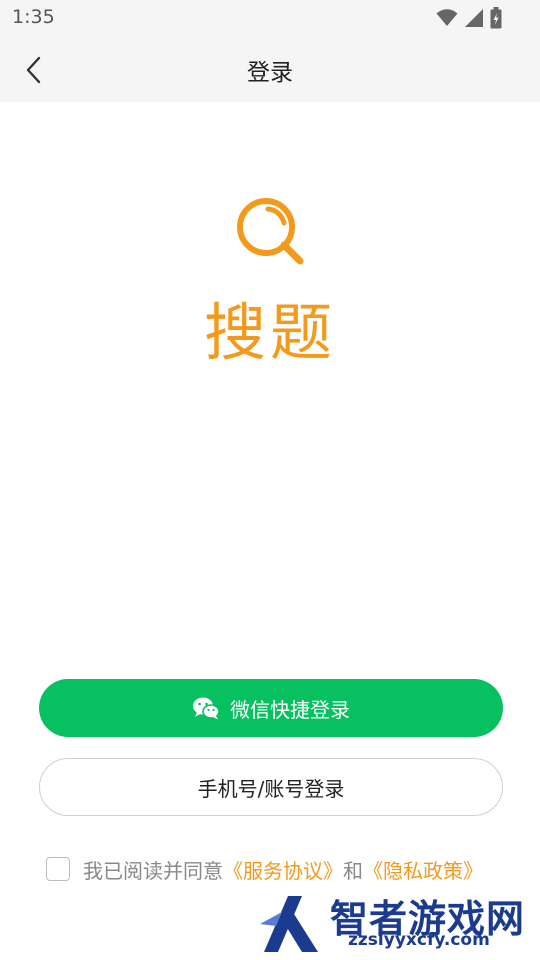 The width and height of the screenshot is (540, 960). Describe the element at coordinates (270, 231) in the screenshot. I see `search-icon` at that location.